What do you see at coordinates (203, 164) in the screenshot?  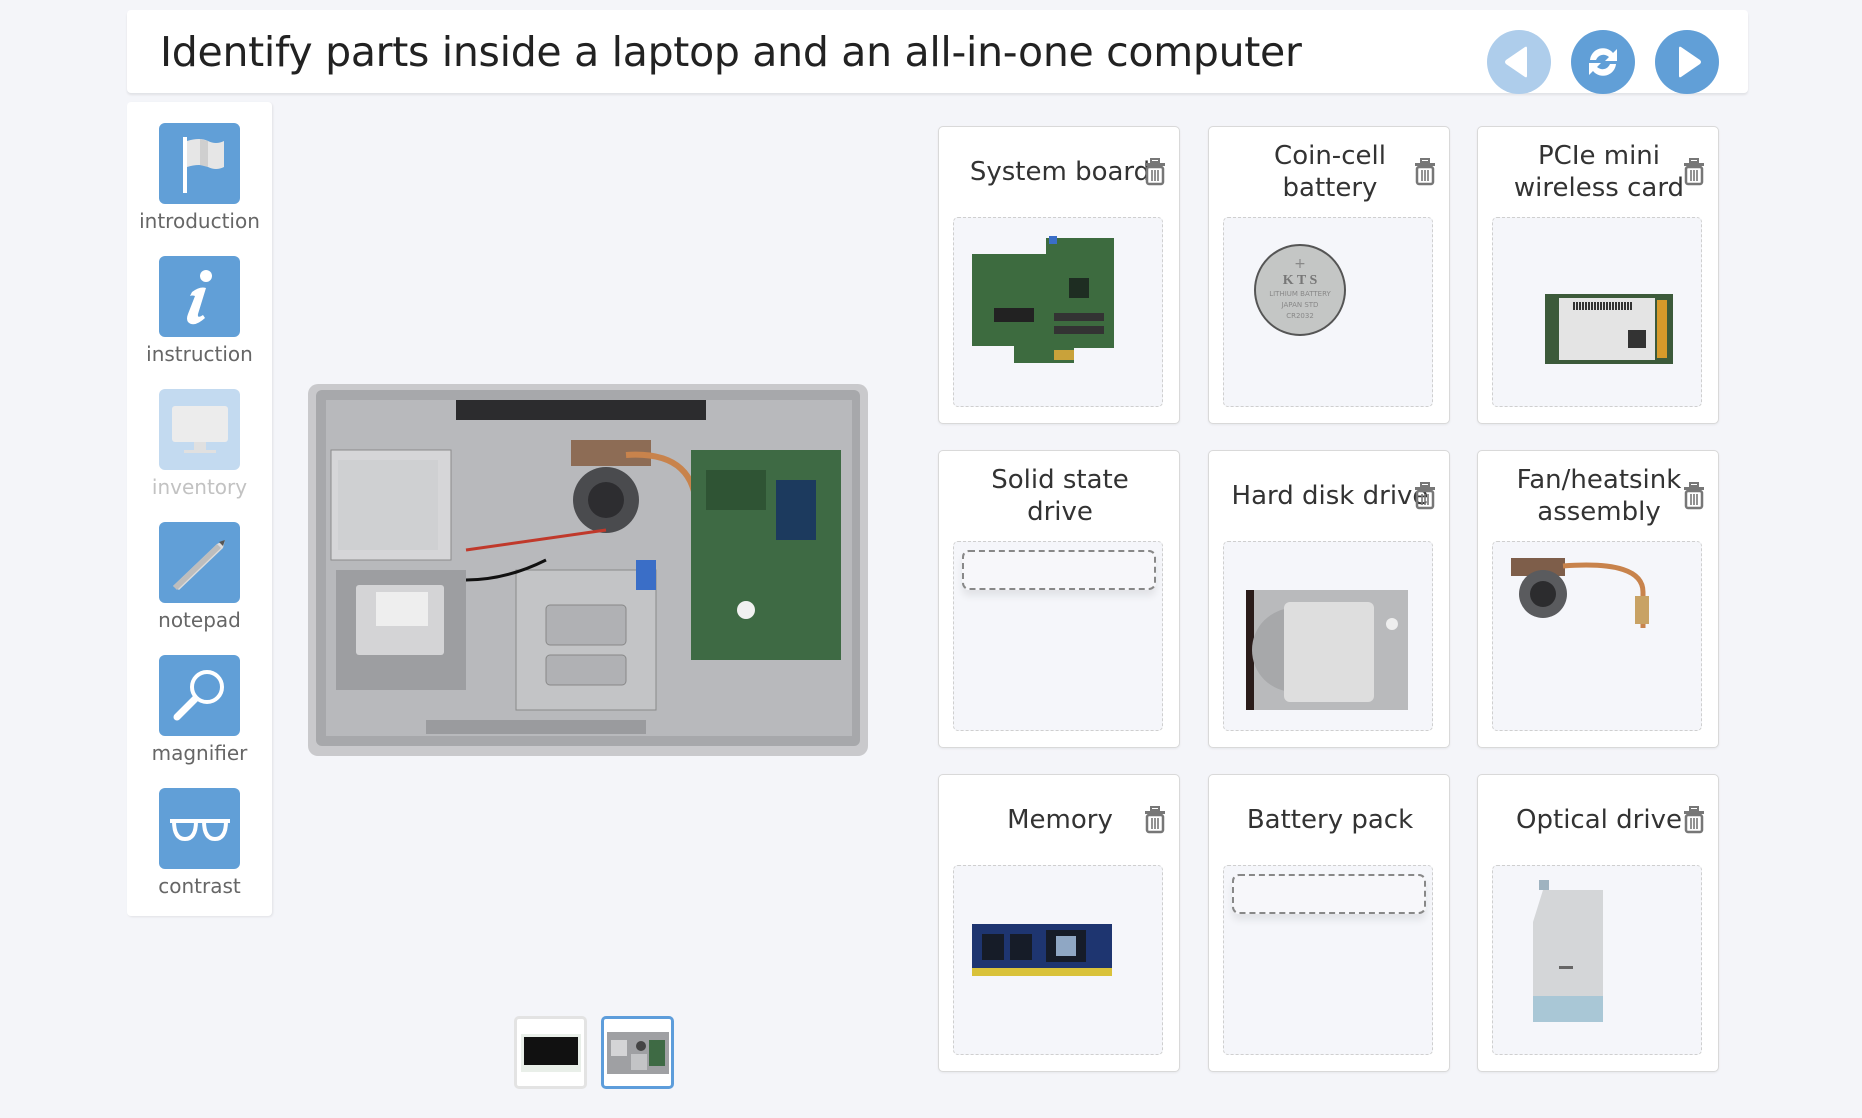 I see `flag-icon` at bounding box center [203, 164].